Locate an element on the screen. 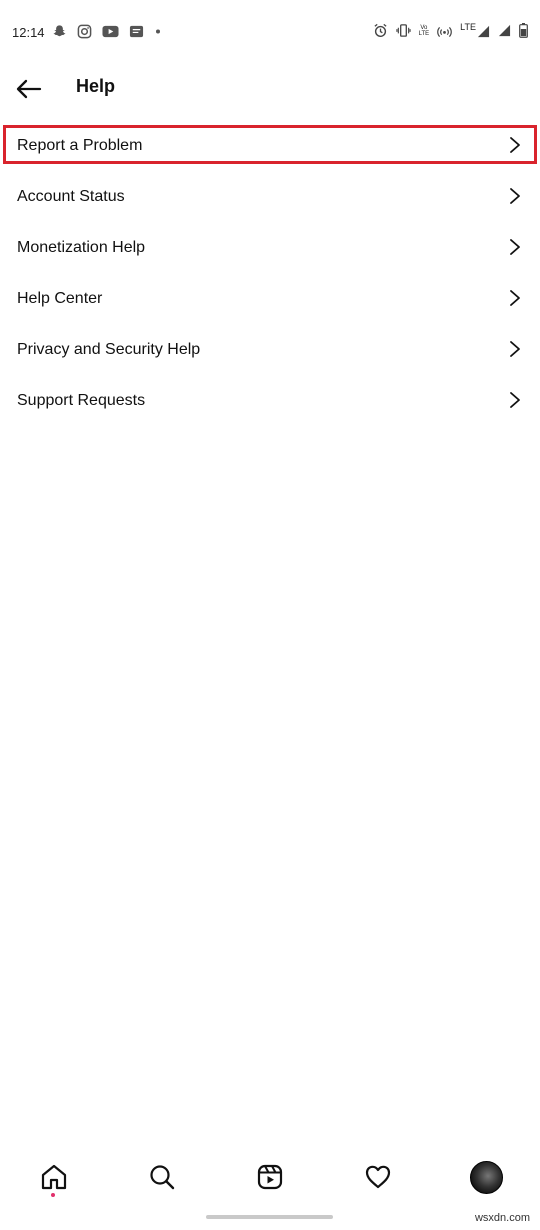 Image resolution: width=540 pixels, height=1230 pixels. menu-item-label: Monetization Help is located at coordinates (81, 247).